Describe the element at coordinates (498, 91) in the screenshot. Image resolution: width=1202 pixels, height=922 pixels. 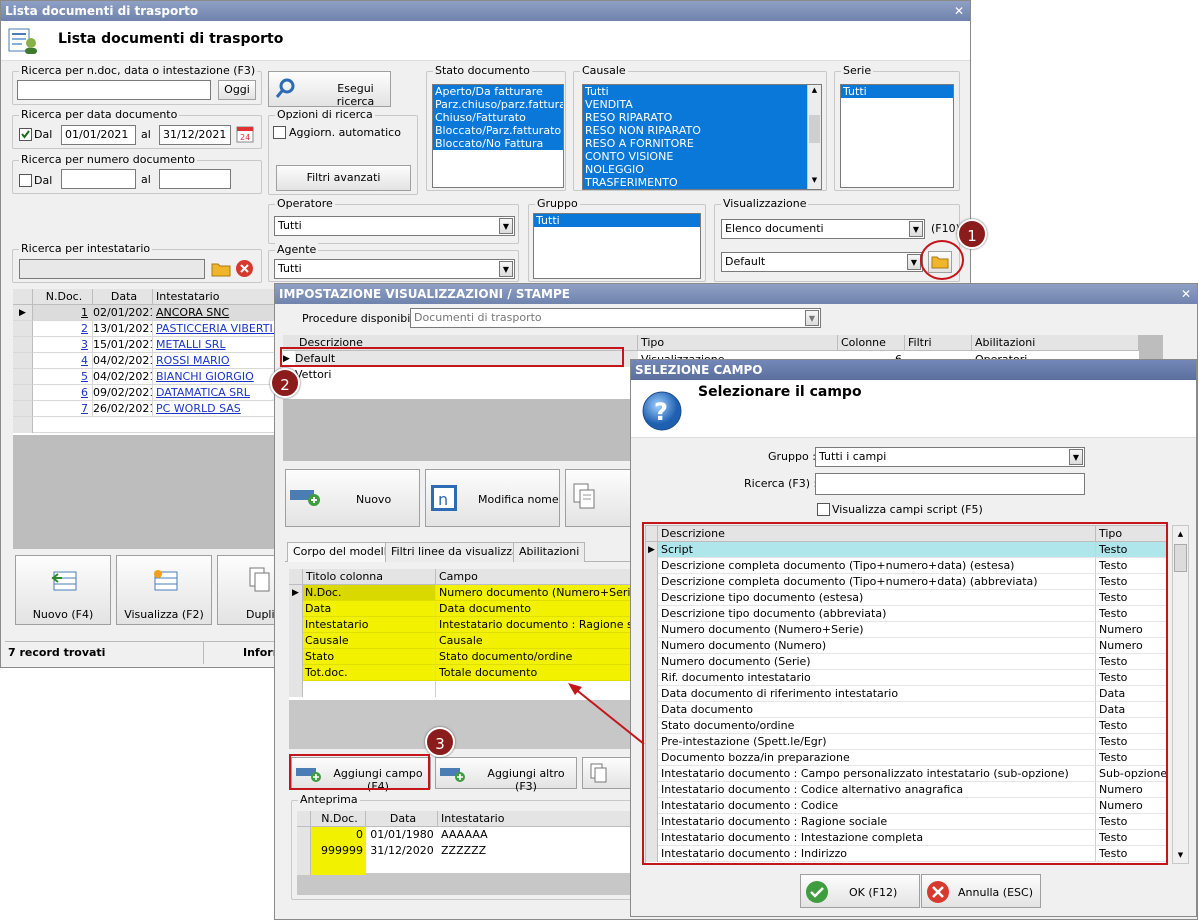
I see `stato-item: Aperto/Da fatturare` at that location.